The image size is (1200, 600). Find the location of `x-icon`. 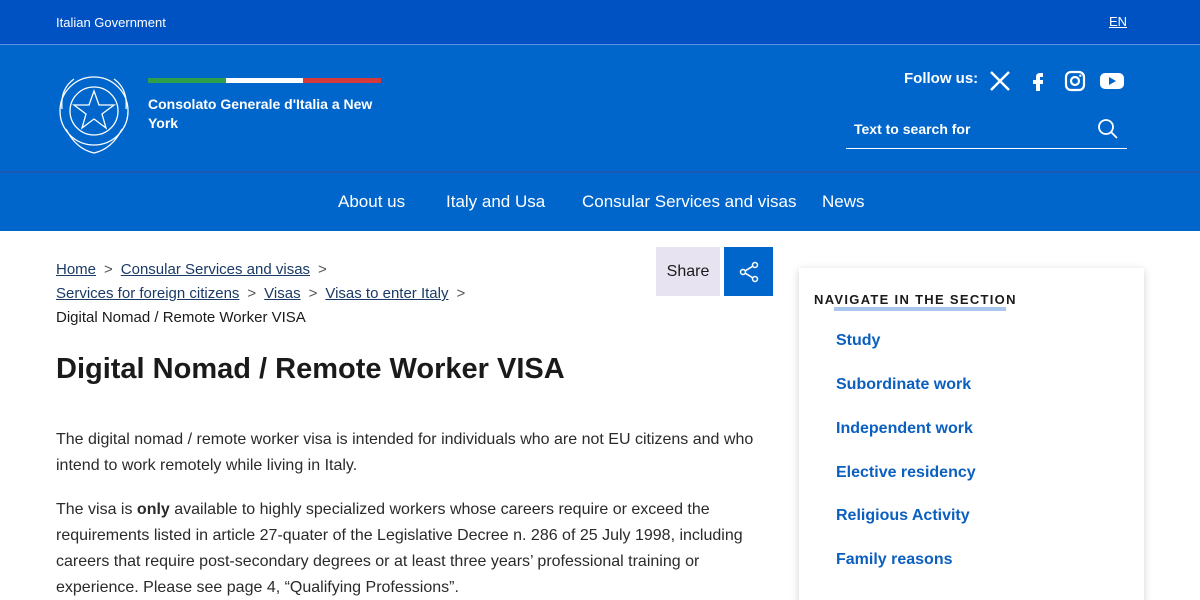

x-icon is located at coordinates (1000, 81).